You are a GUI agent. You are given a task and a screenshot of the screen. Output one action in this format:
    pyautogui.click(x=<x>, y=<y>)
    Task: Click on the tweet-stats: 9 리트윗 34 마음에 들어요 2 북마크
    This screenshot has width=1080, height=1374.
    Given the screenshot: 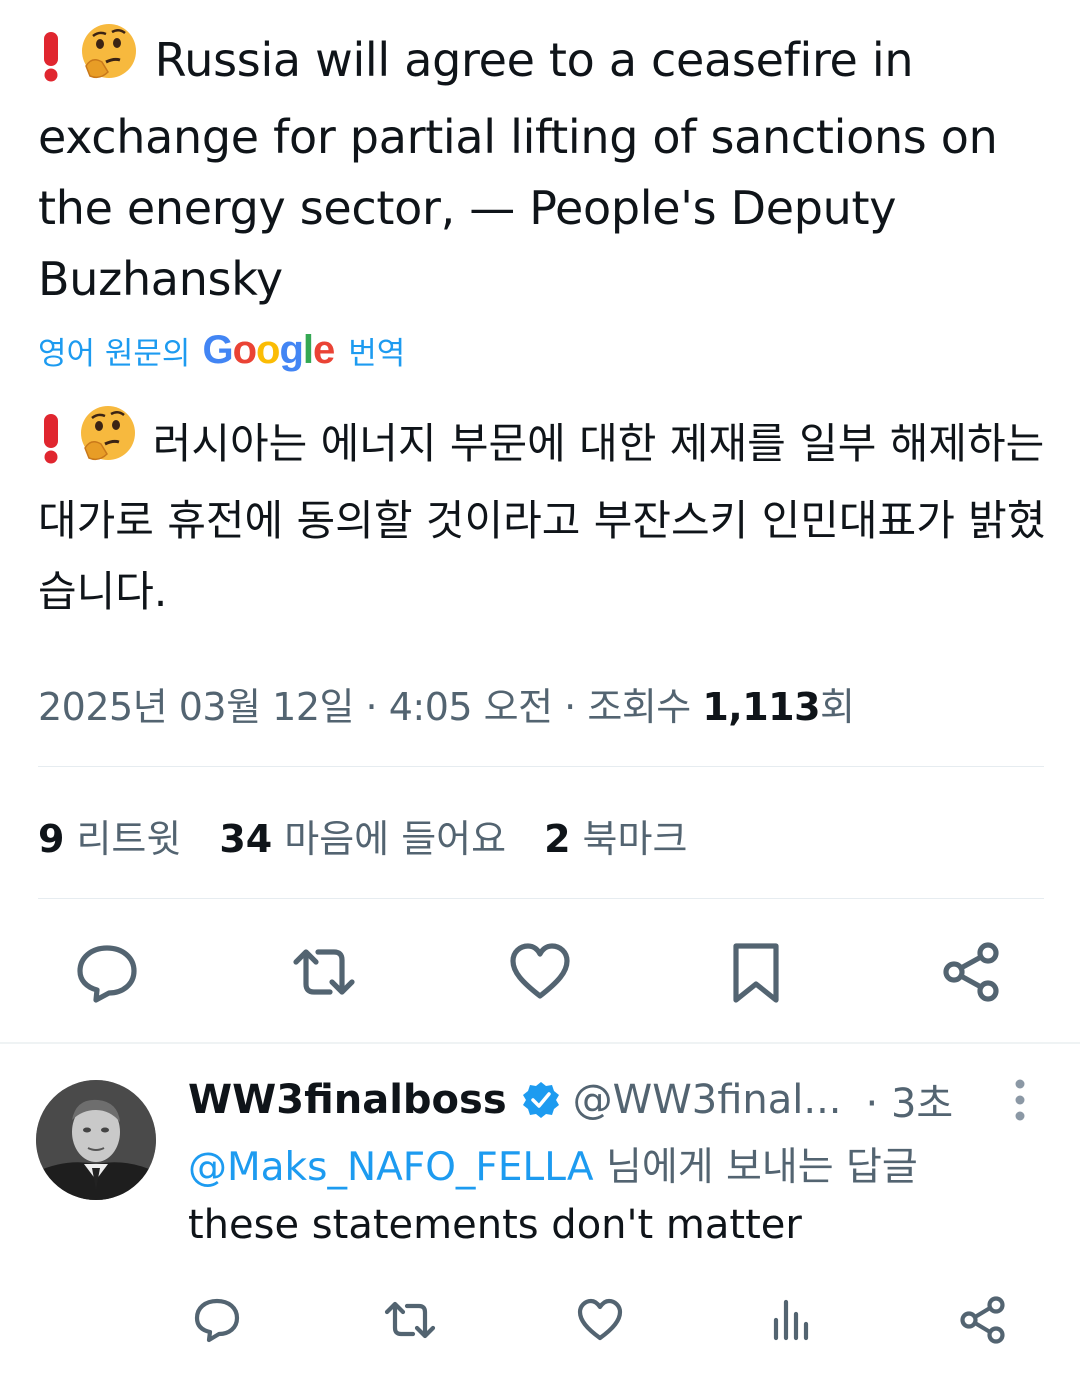 What is the action you would take?
    pyautogui.click(x=362, y=835)
    